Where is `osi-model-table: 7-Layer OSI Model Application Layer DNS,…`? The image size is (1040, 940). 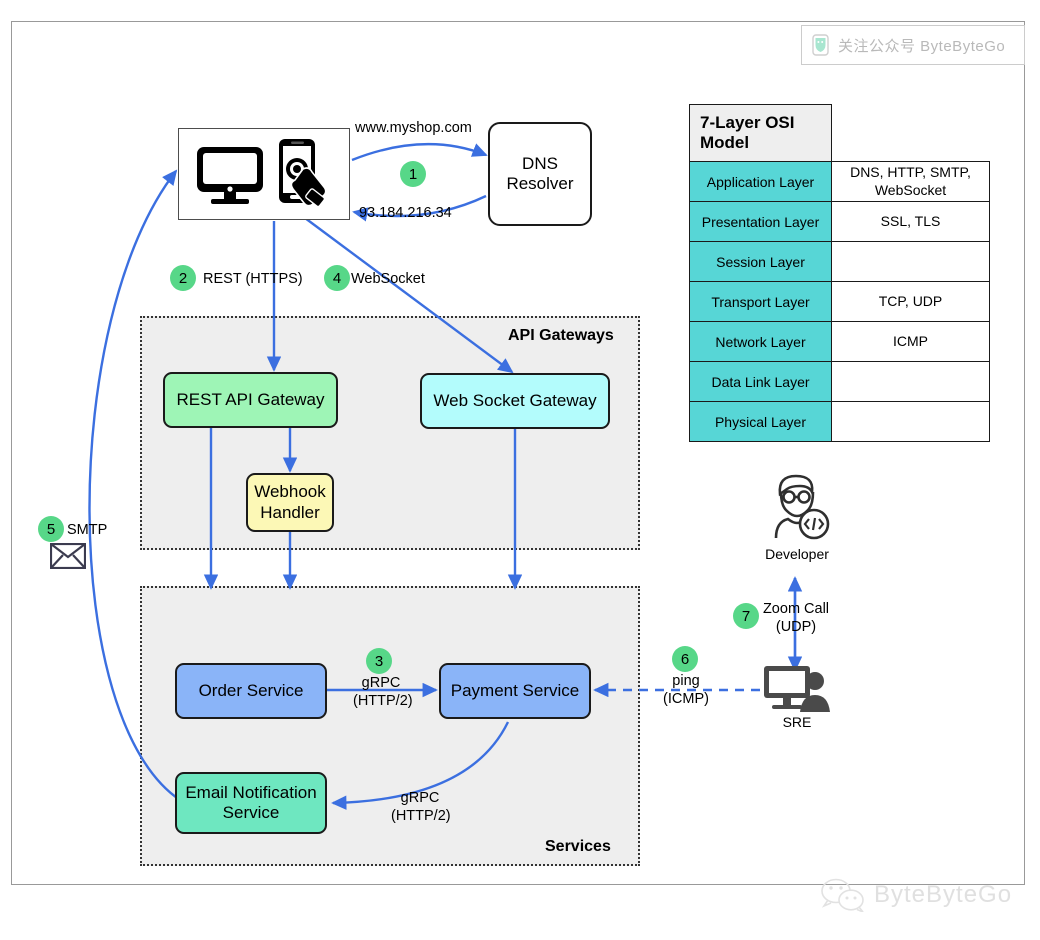 osi-model-table: 7-Layer OSI Model Application Layer DNS,… is located at coordinates (839, 273).